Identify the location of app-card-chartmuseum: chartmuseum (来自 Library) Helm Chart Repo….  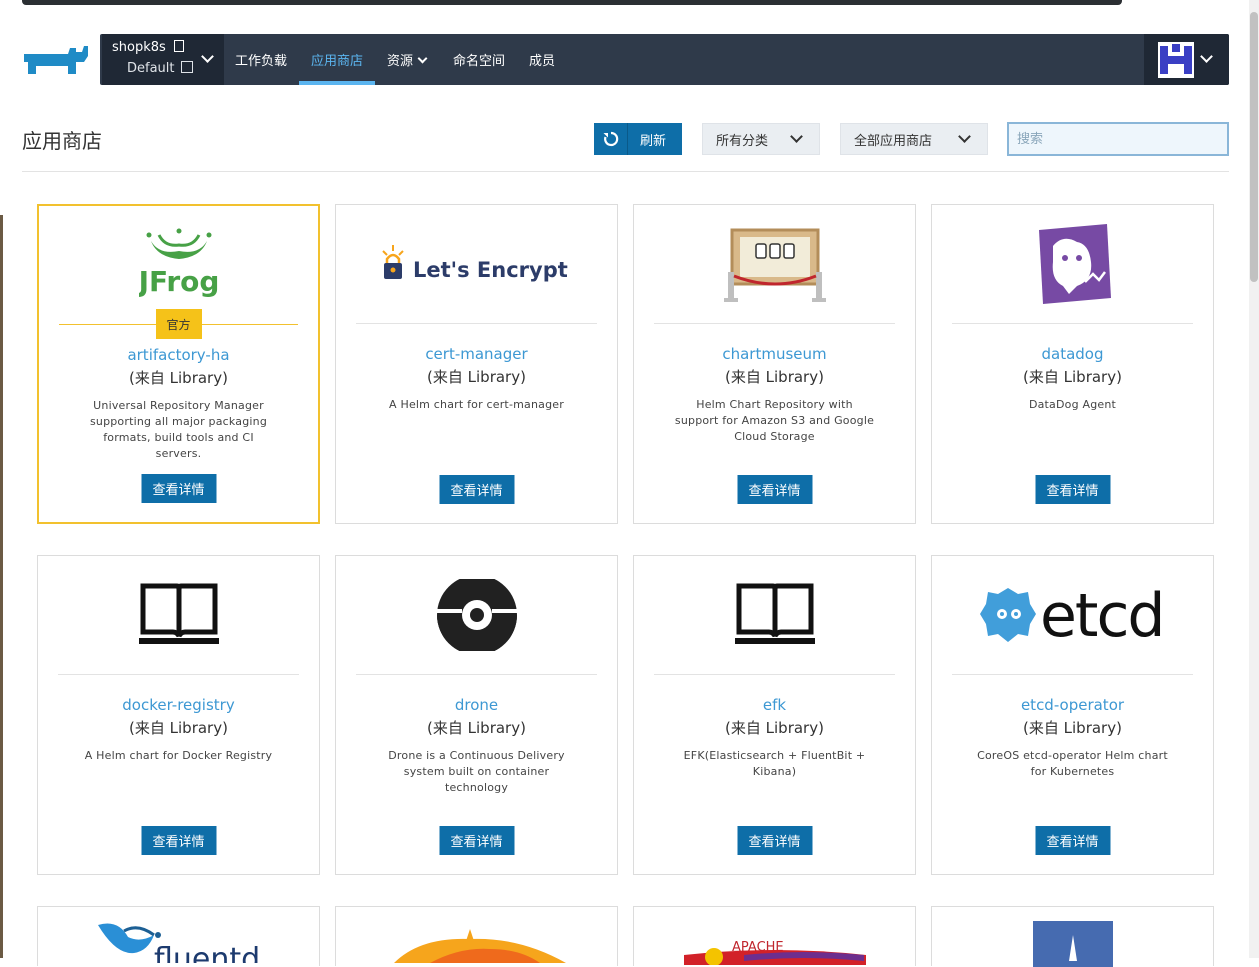
(774, 364).